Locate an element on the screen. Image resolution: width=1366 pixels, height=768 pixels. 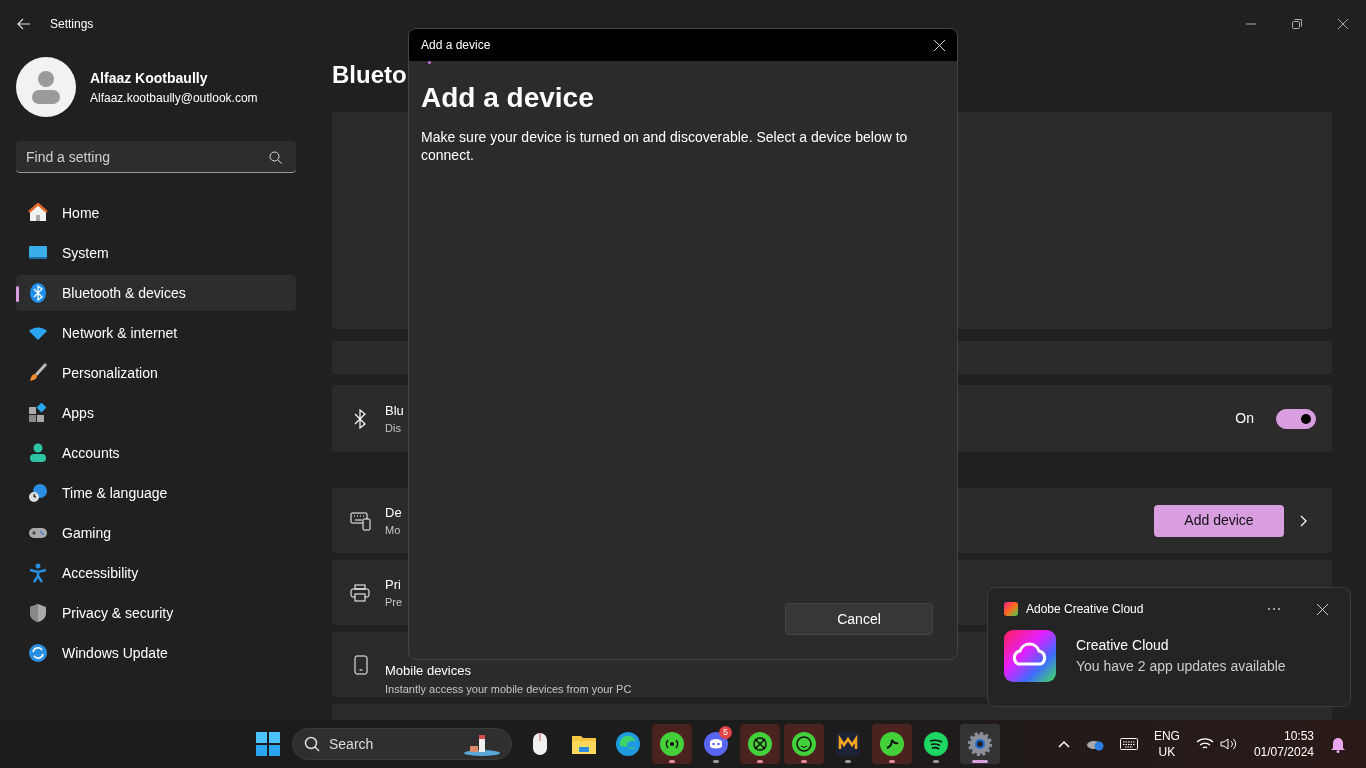
row-title: Blu is located at coordinates (394, 410).